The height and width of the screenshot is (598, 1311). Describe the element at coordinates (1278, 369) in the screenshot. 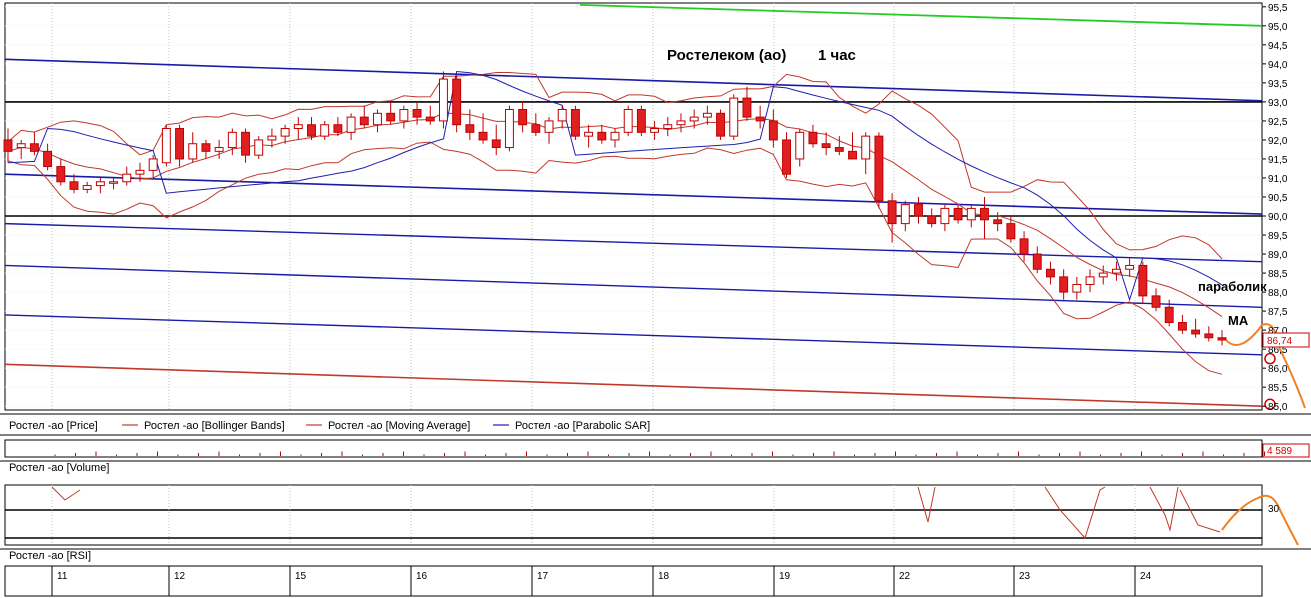

I see `price-tick-label: 86,0` at that location.